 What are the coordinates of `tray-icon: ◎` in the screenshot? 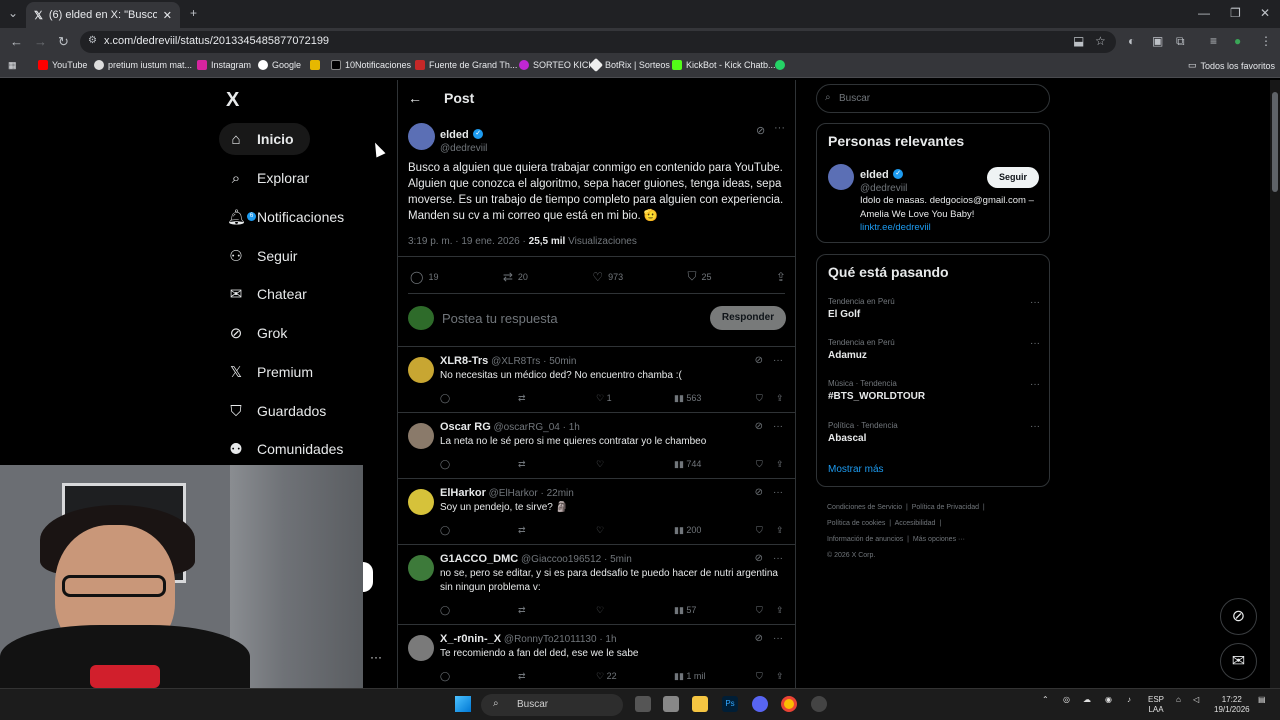 It's located at (1066, 700).